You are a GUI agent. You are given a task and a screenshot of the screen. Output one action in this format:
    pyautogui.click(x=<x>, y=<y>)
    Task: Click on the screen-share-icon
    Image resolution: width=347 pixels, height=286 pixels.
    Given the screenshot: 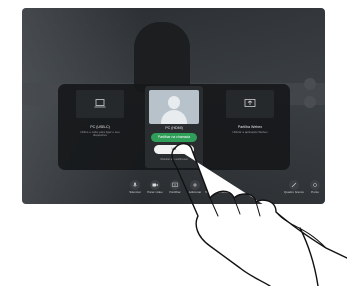 What is the action you would take?
    pyautogui.click(x=250, y=103)
    